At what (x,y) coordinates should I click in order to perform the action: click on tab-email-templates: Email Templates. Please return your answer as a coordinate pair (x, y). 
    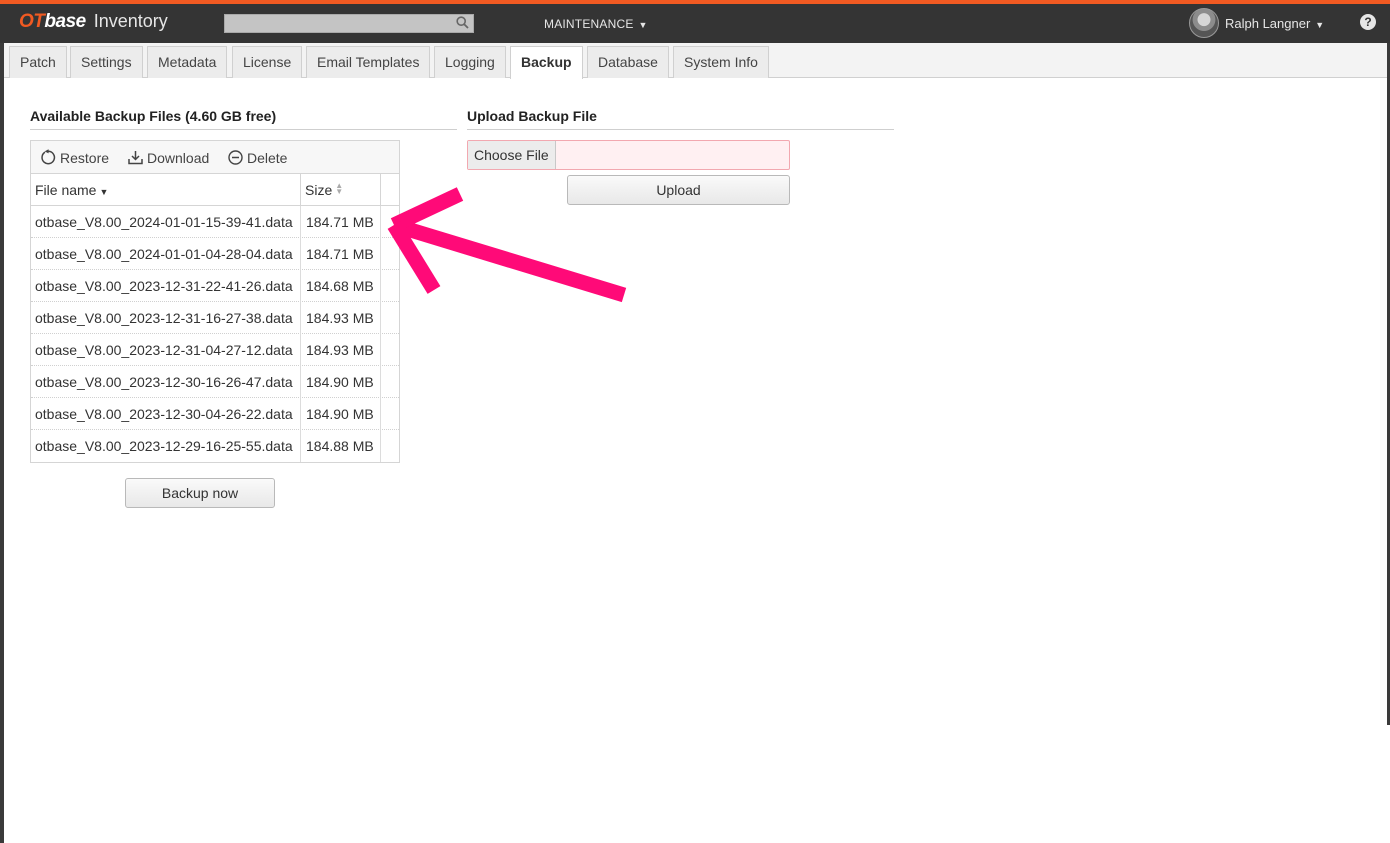
    Looking at the image, I should click on (368, 62).